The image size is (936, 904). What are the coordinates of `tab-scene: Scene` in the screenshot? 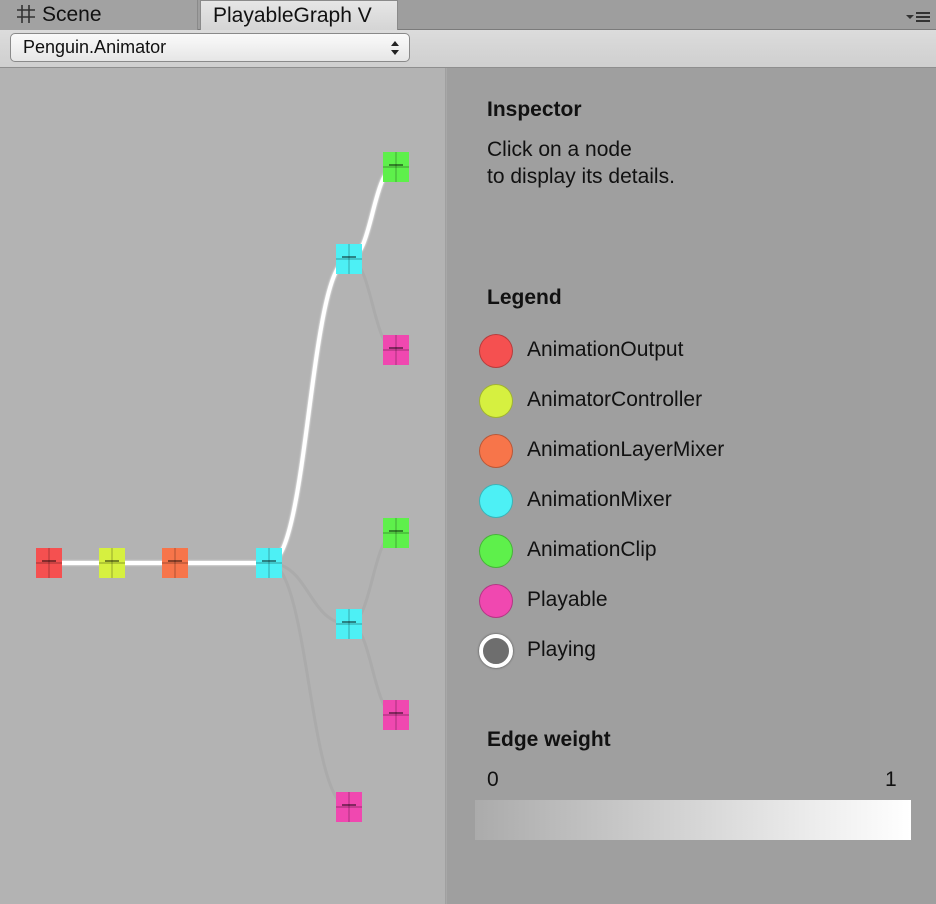 It's located at (99, 15).